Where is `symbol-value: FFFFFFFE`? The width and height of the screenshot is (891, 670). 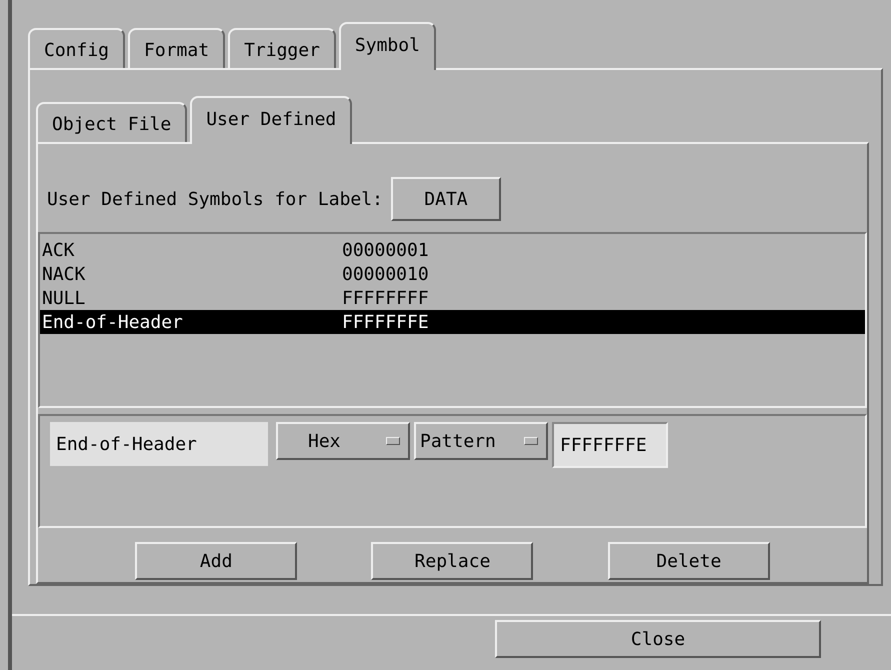 symbol-value: FFFFFFFE is located at coordinates (385, 322).